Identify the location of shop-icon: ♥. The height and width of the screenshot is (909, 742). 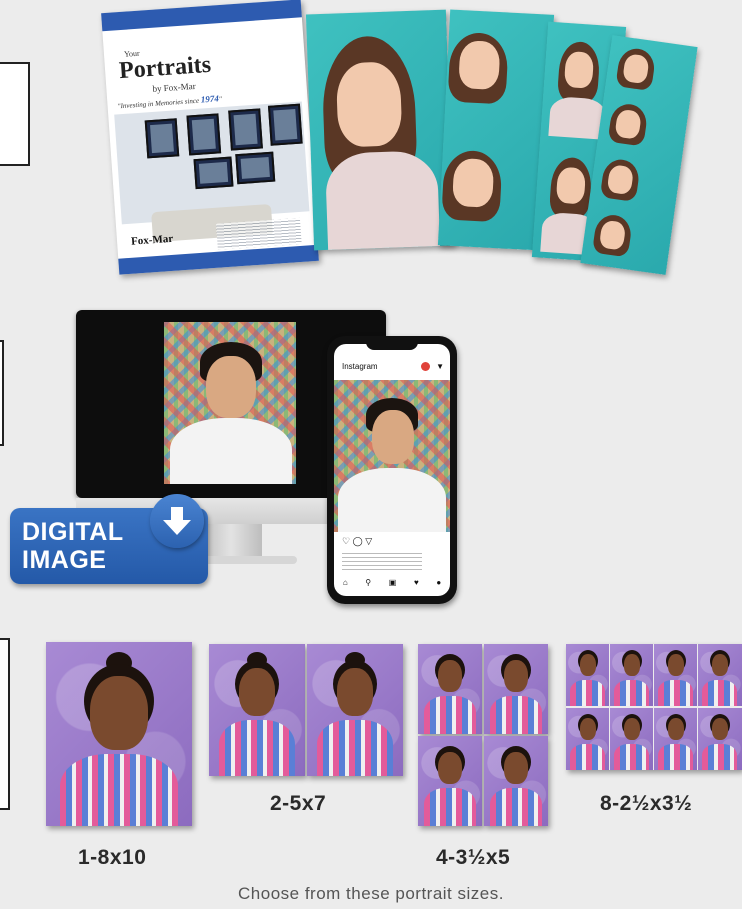
(416, 585).